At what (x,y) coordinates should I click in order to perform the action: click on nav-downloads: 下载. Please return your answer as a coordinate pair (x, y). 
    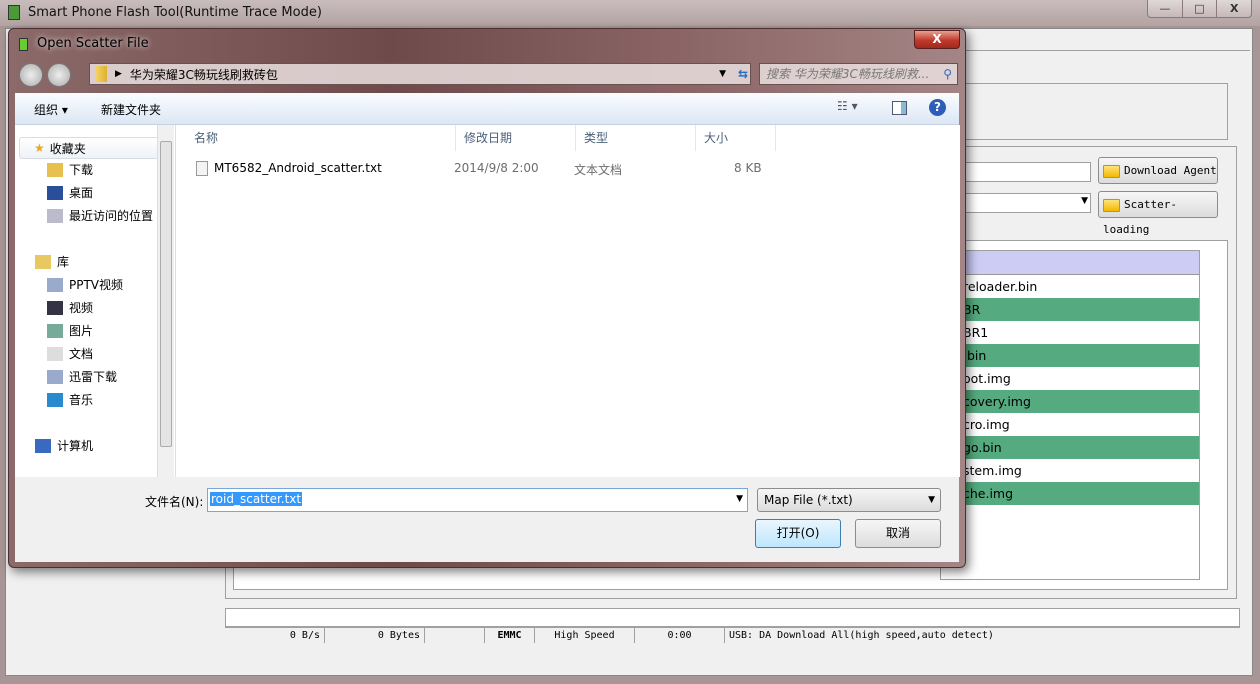
    Looking at the image, I should click on (70, 169).